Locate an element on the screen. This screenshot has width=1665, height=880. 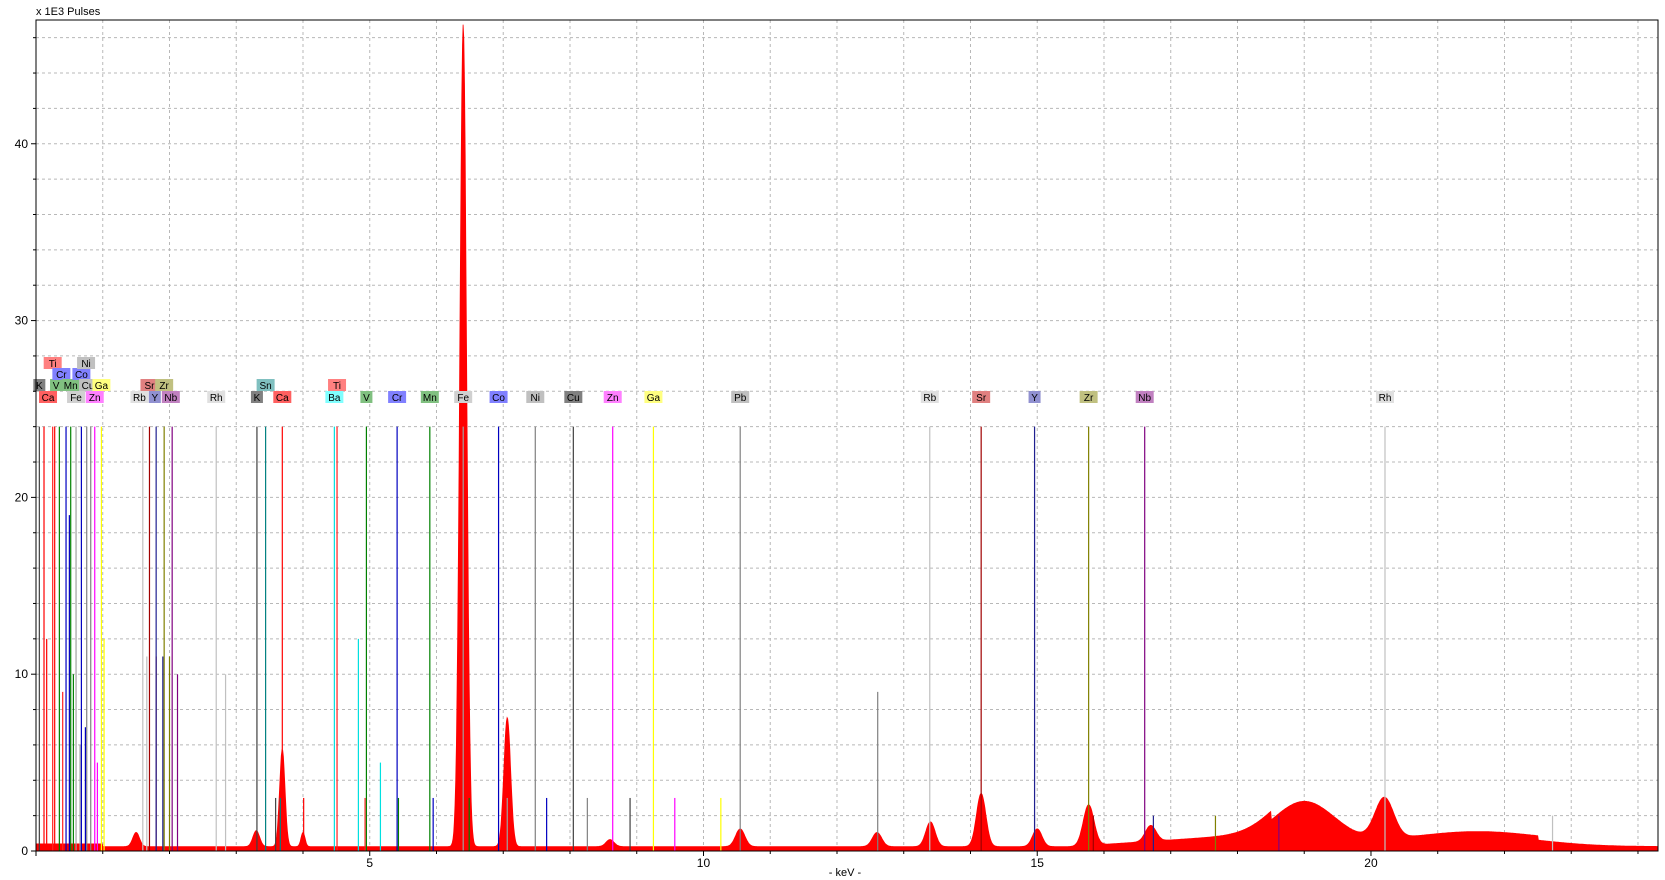
x-tick-label: 5 is located at coordinates (369, 863).